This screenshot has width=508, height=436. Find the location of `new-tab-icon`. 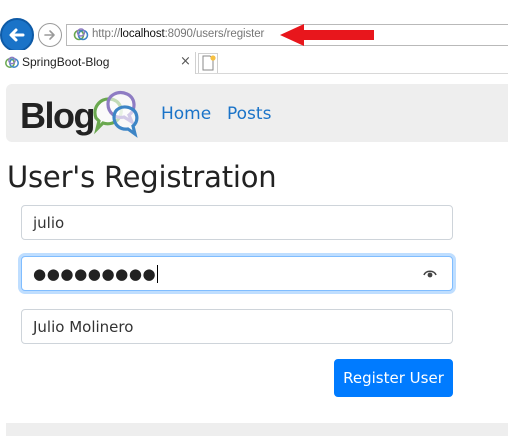

new-tab-icon is located at coordinates (209, 63).